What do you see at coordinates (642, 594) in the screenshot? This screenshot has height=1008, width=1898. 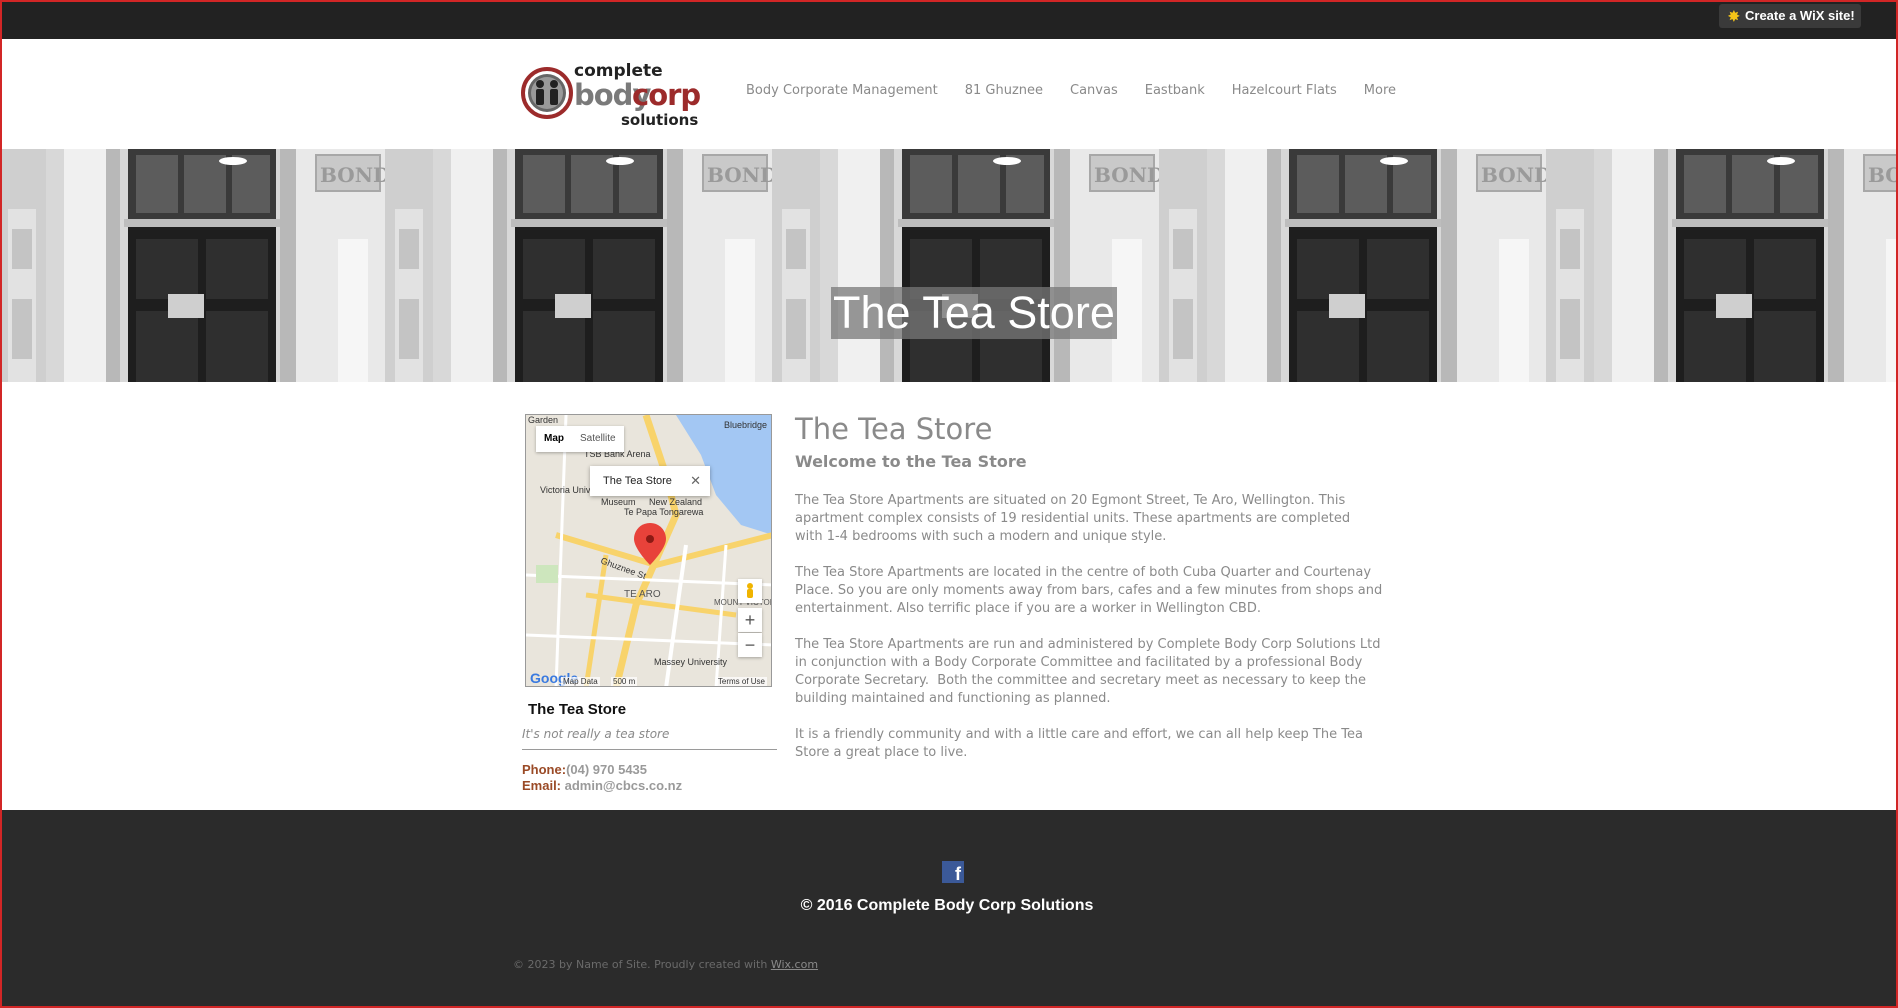 I see `map-label-te-aro: TE ARO` at bounding box center [642, 594].